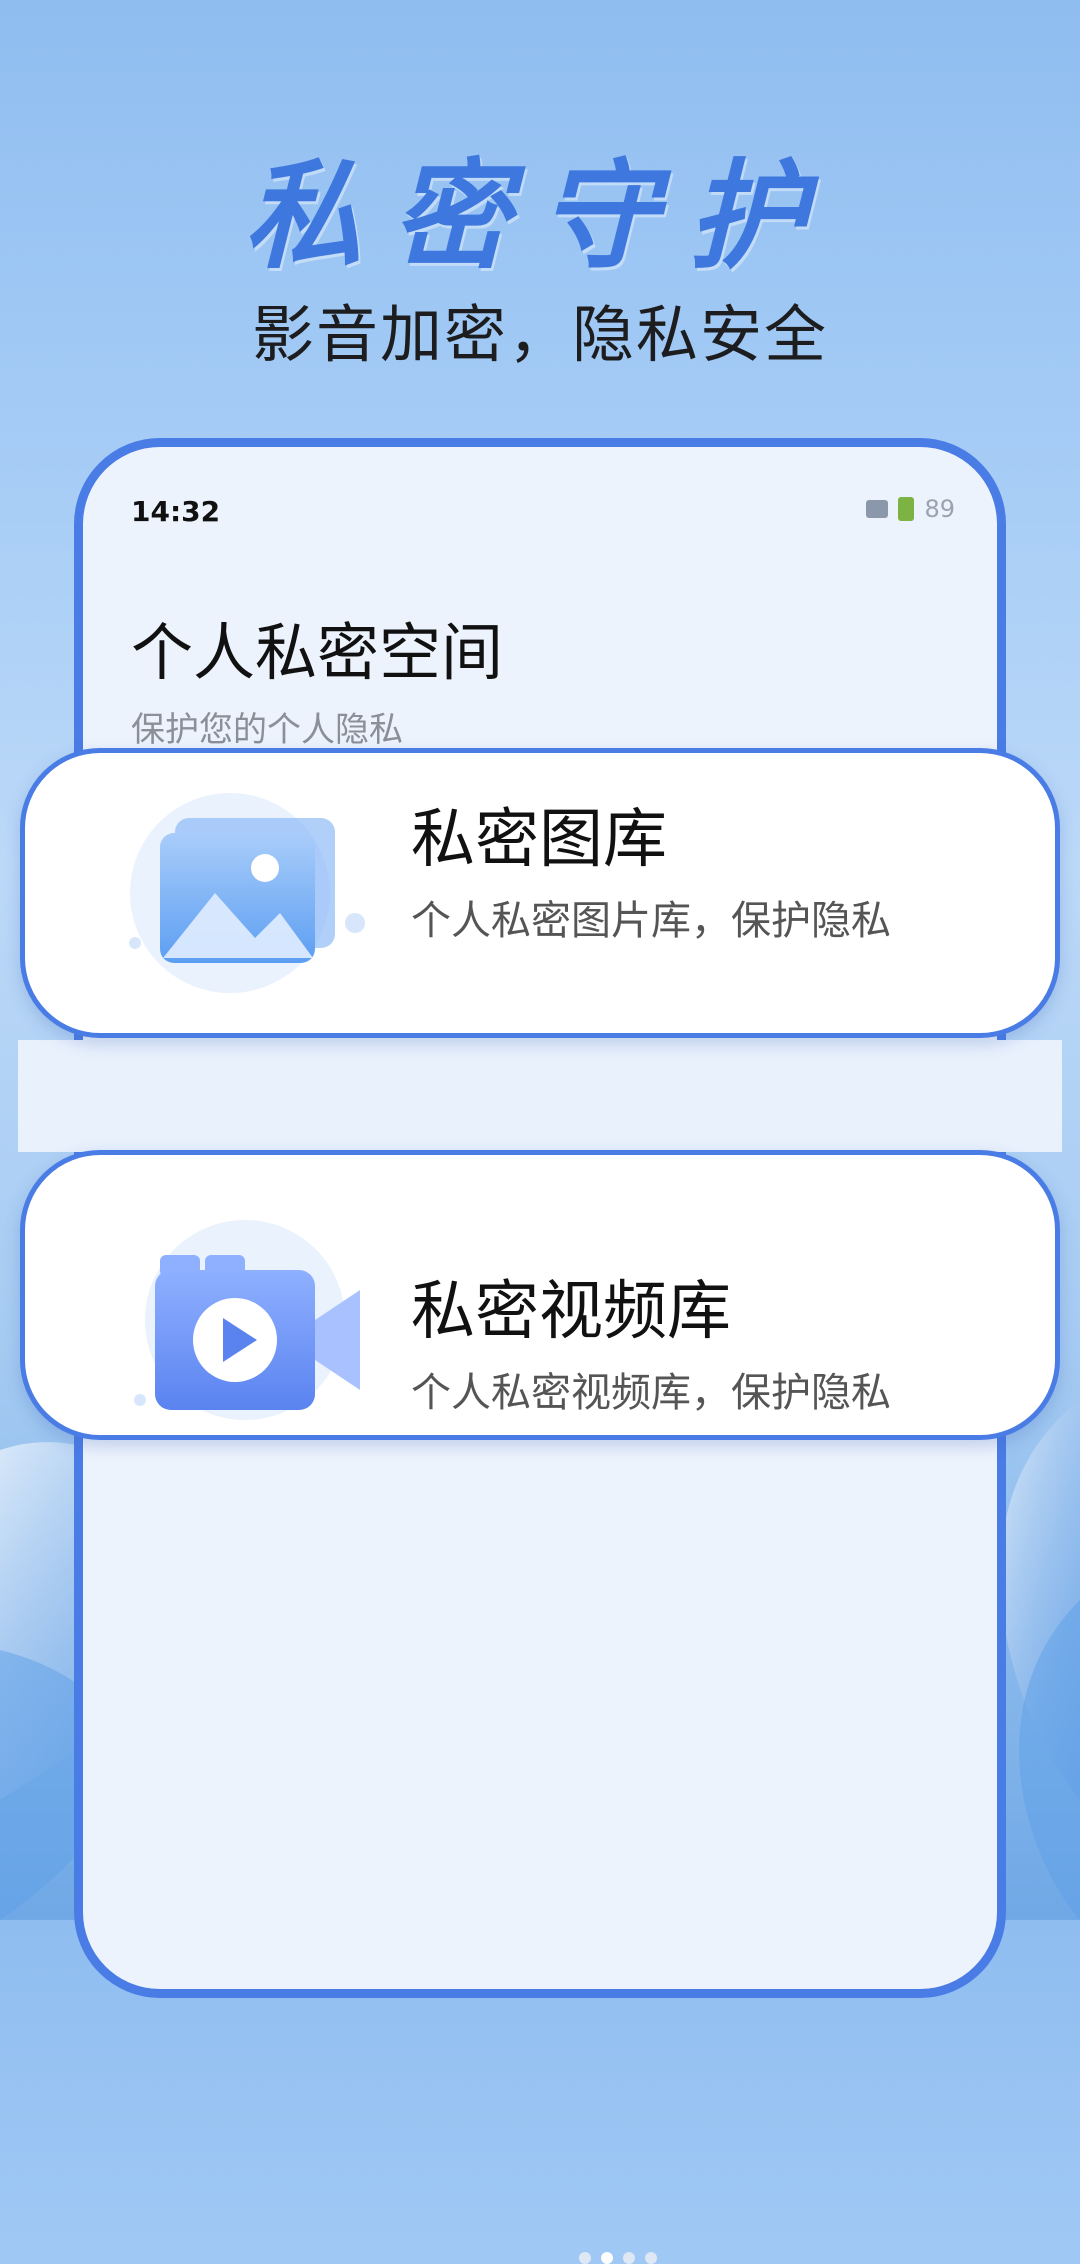 The height and width of the screenshot is (2264, 1080). What do you see at coordinates (539, 334) in the screenshot?
I see `promo-subtitle: 影音加密，隐私安全` at bounding box center [539, 334].